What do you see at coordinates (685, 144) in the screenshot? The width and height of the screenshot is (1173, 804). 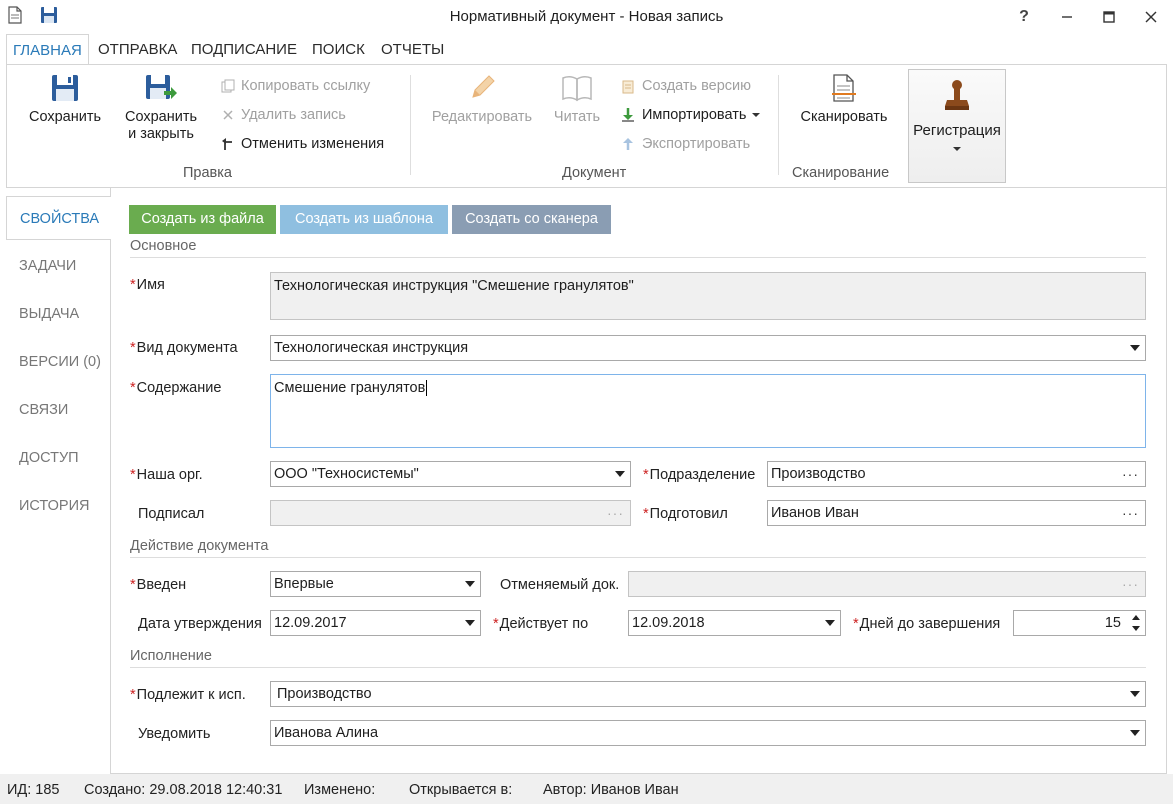 I see `export-button: Экспортировать` at bounding box center [685, 144].